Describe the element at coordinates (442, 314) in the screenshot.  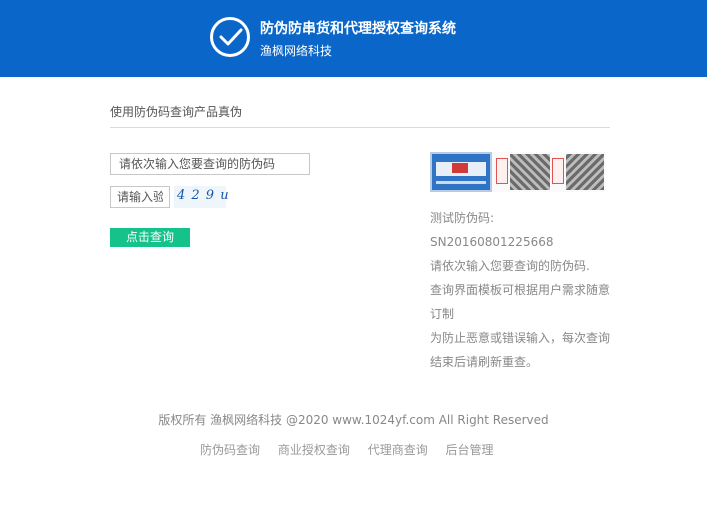
I see `info-line: 订制` at that location.